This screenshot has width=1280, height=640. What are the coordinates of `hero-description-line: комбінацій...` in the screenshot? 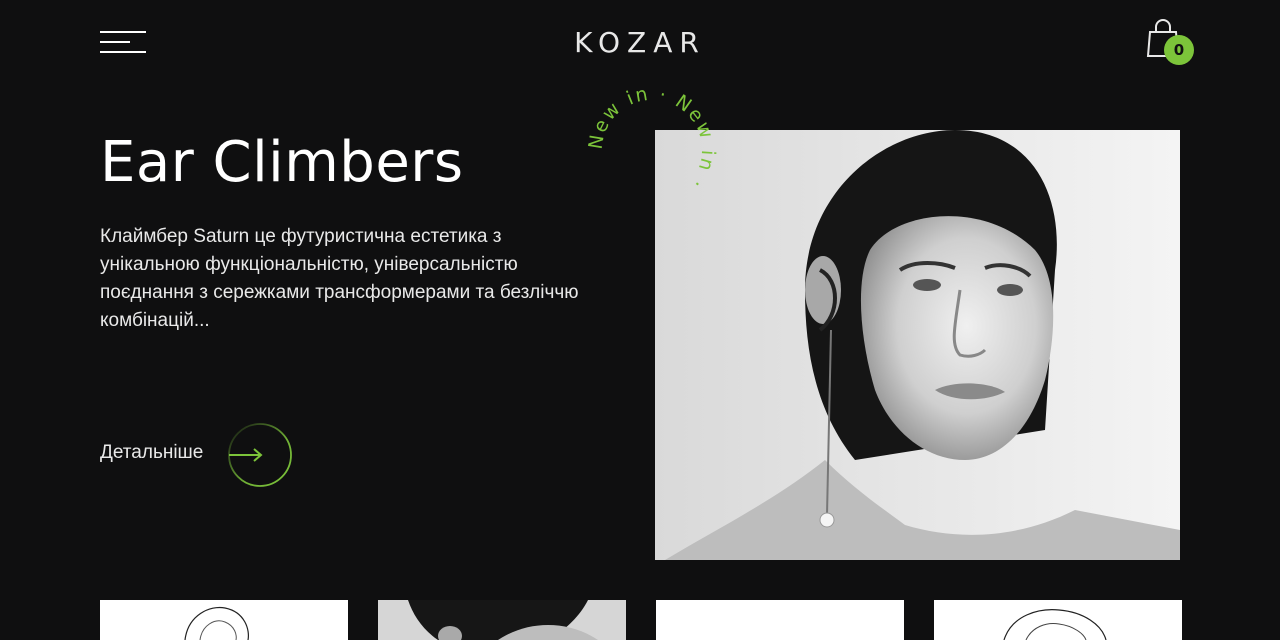 It's located at (155, 320).